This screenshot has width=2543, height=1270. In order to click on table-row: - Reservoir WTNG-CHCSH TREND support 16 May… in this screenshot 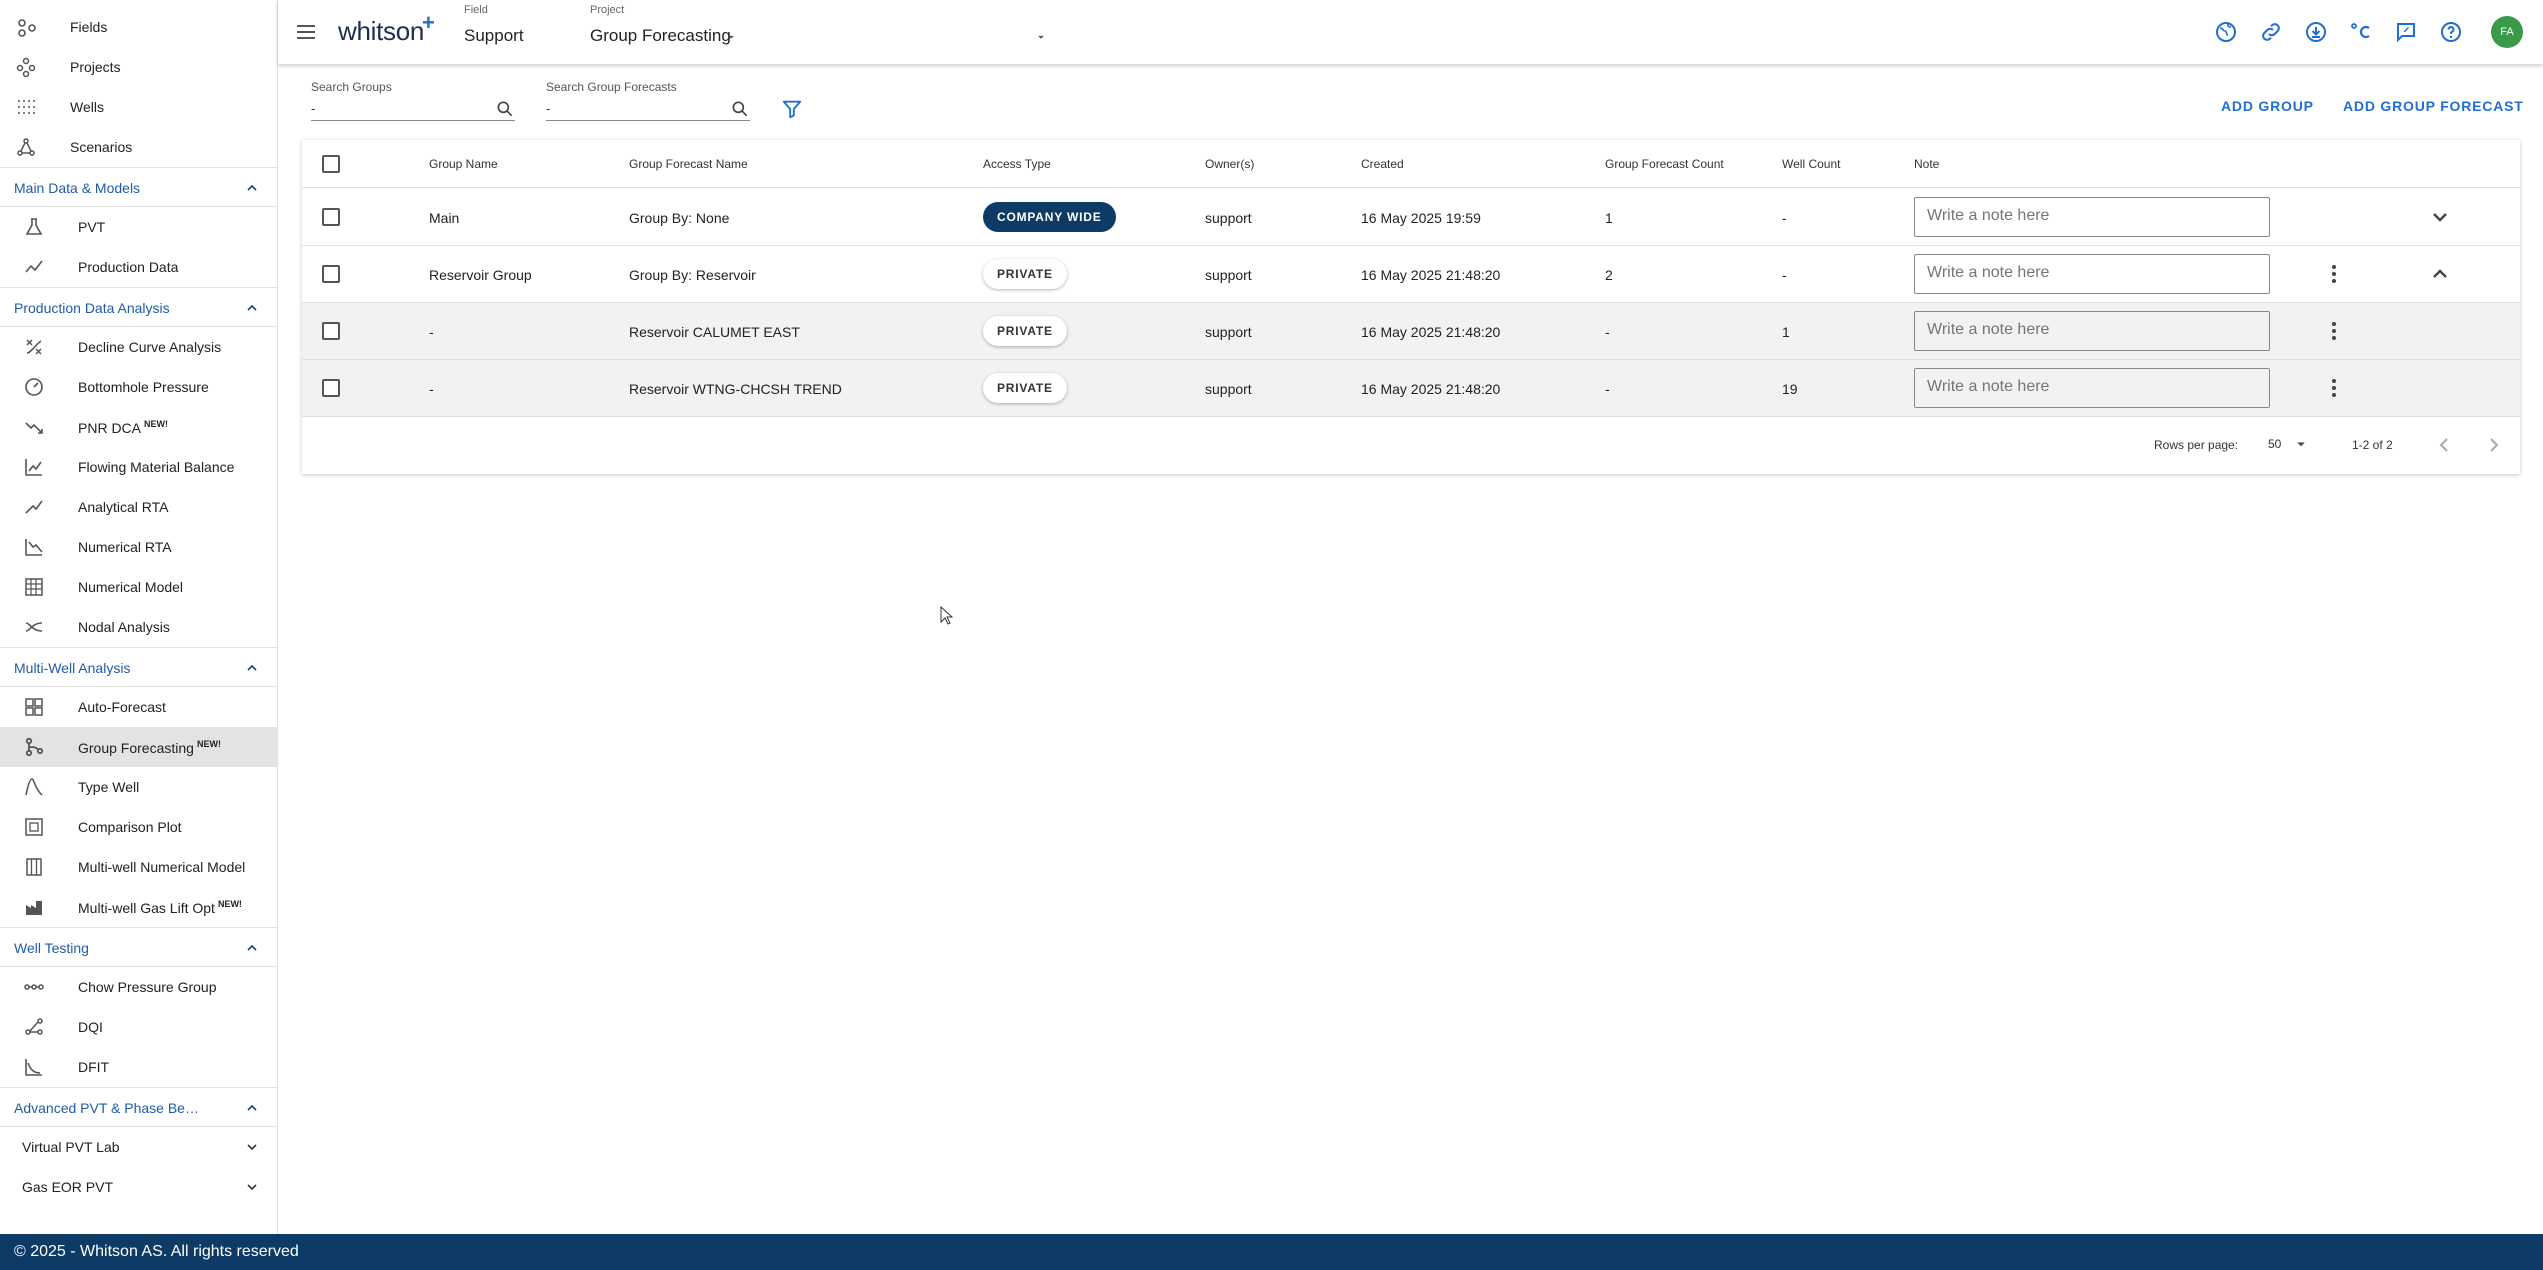, I will do `click(1411, 388)`.